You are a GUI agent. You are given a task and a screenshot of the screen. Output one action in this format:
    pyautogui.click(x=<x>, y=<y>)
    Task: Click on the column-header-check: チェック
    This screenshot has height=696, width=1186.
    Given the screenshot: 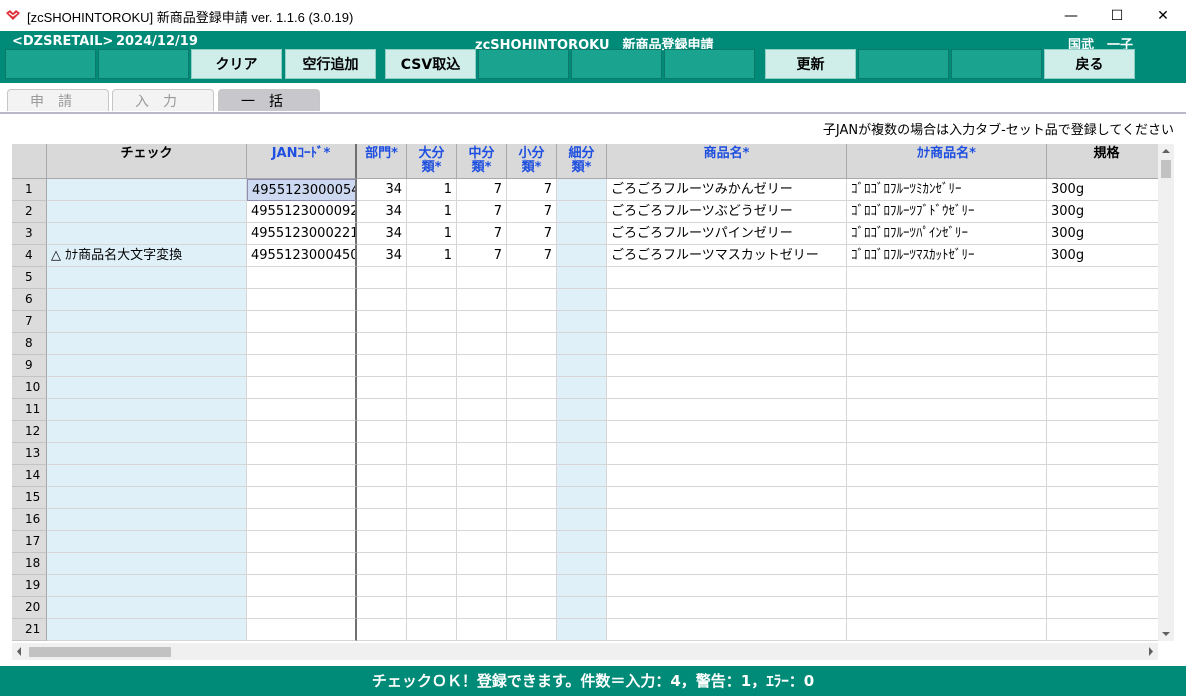 What is the action you would take?
    pyautogui.click(x=147, y=161)
    